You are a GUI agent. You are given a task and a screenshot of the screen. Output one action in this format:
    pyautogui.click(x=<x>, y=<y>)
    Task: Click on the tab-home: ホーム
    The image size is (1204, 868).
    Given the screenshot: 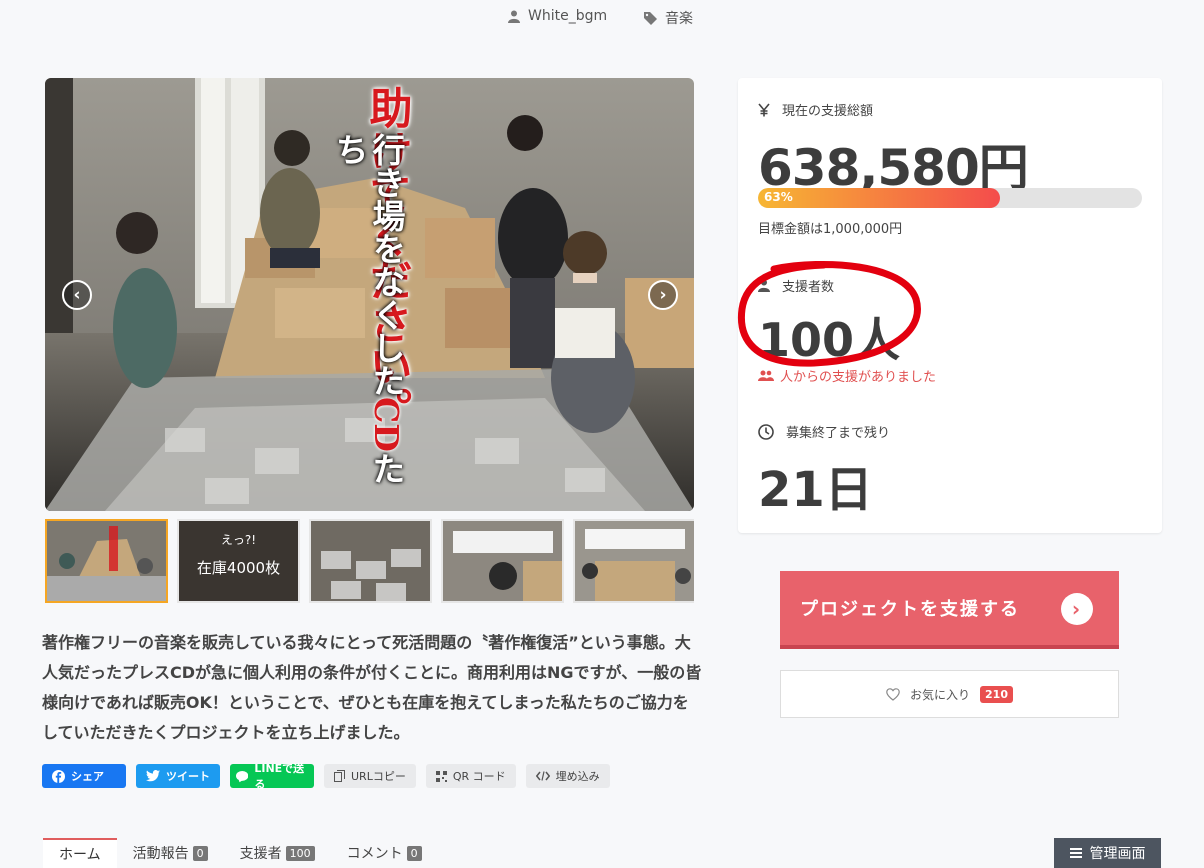 What is the action you would take?
    pyautogui.click(x=80, y=853)
    